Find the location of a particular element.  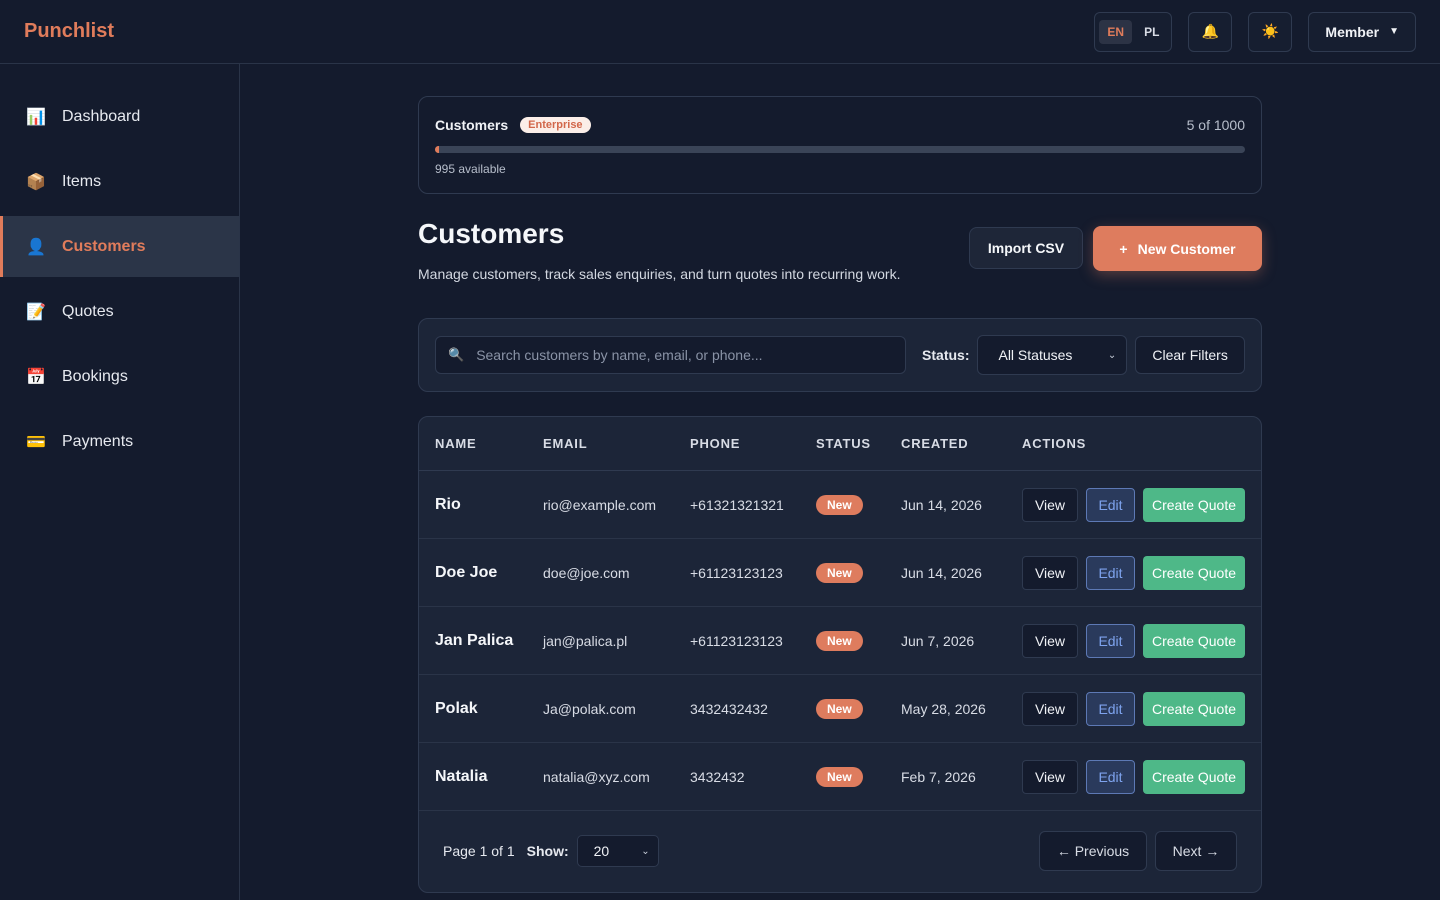

customer-email: jan@palica.pl is located at coordinates (585, 640).